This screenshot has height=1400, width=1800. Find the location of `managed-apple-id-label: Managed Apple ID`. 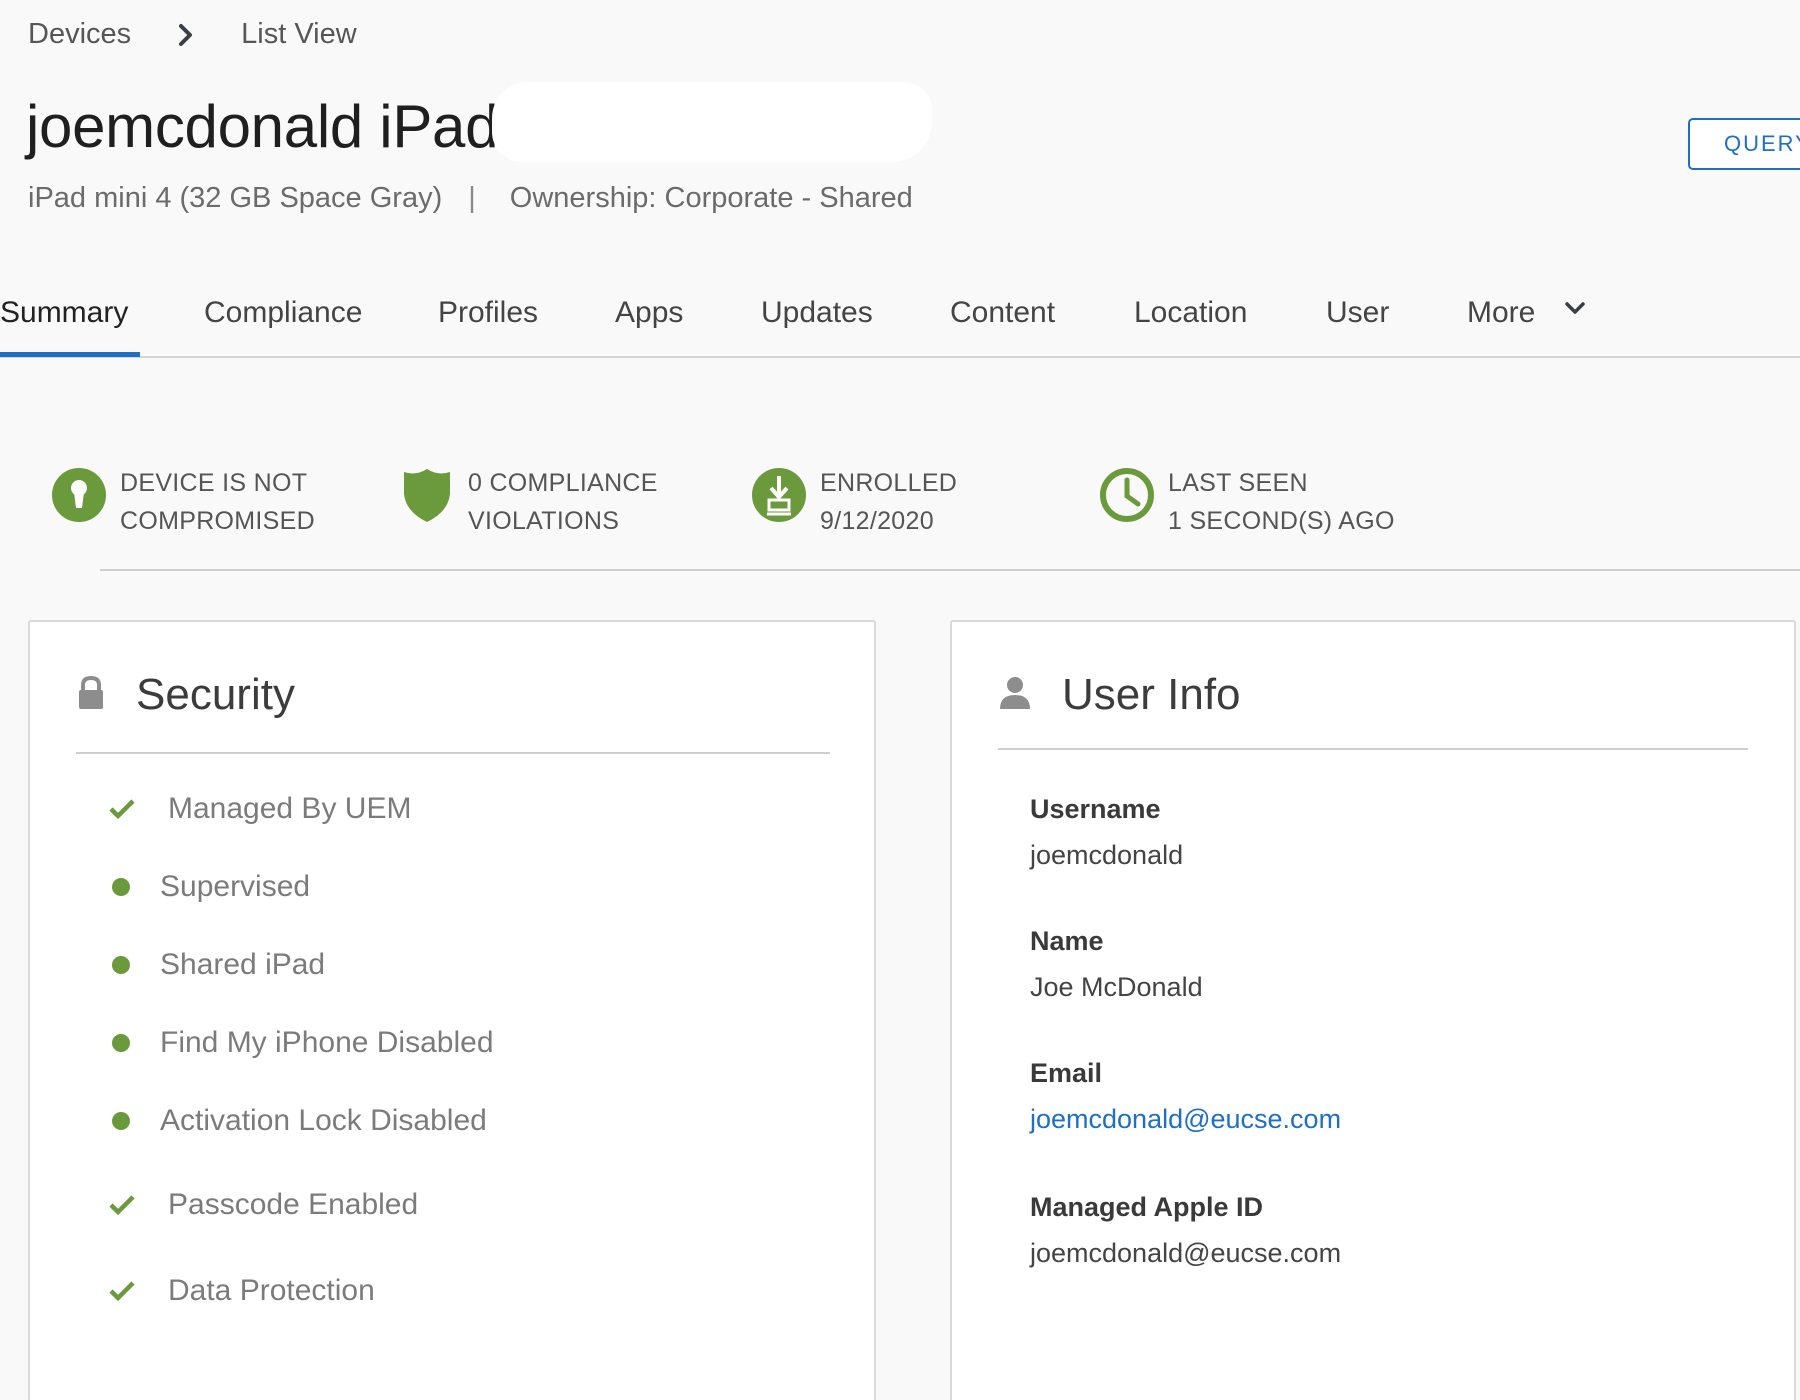

managed-apple-id-label: Managed Apple ID is located at coordinates (1147, 1207).